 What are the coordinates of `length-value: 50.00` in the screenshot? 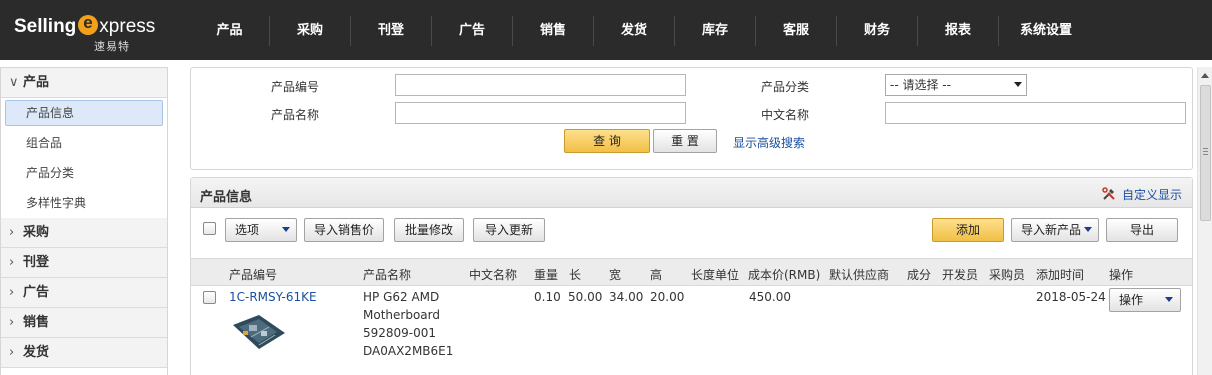 It's located at (585, 297).